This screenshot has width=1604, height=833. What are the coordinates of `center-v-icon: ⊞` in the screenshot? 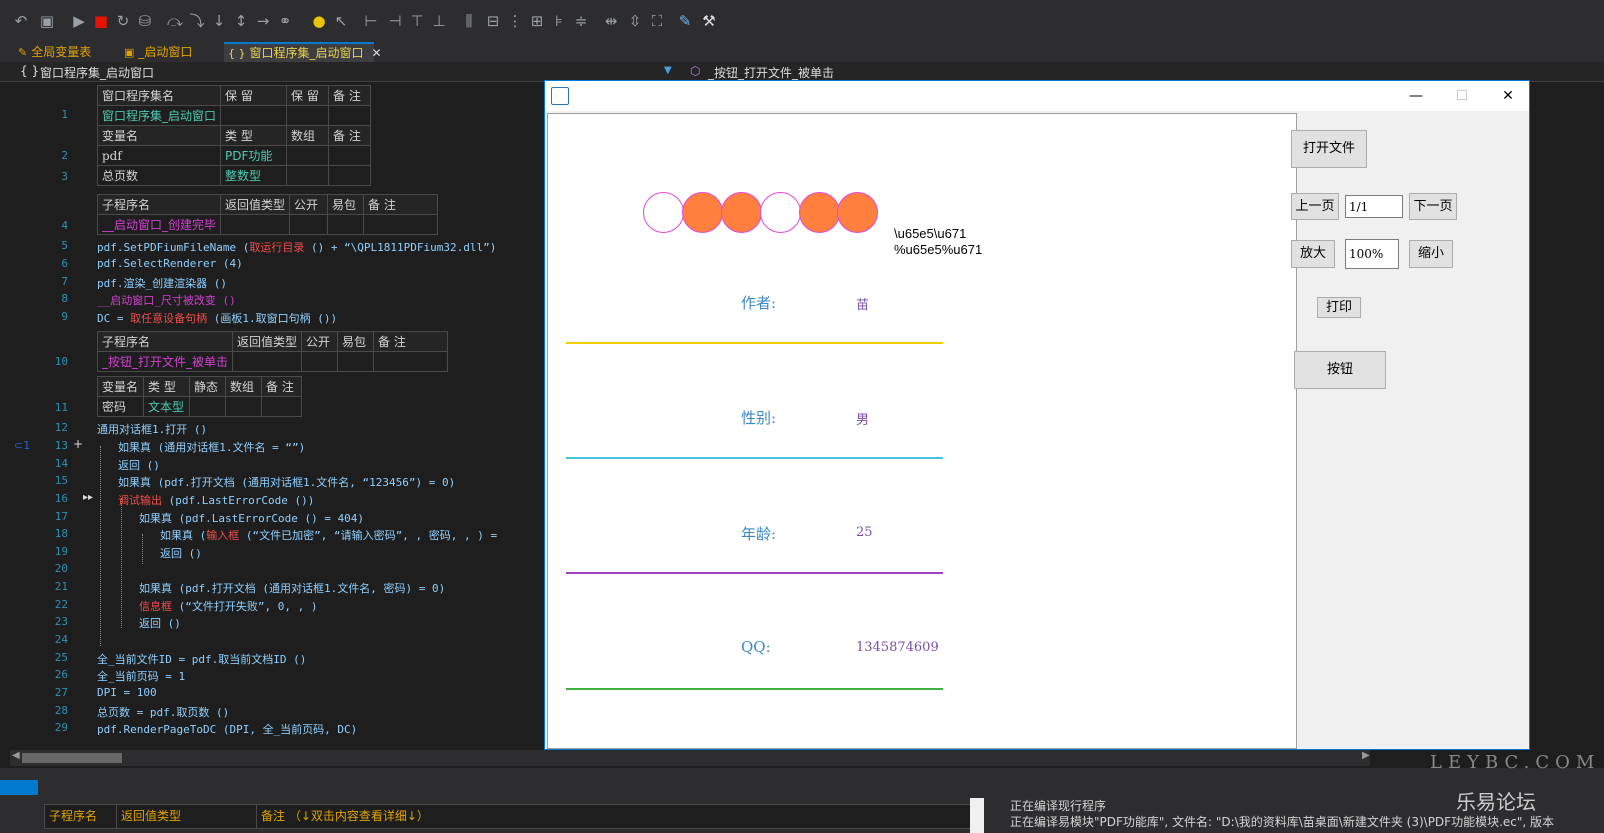 It's located at (537, 21).